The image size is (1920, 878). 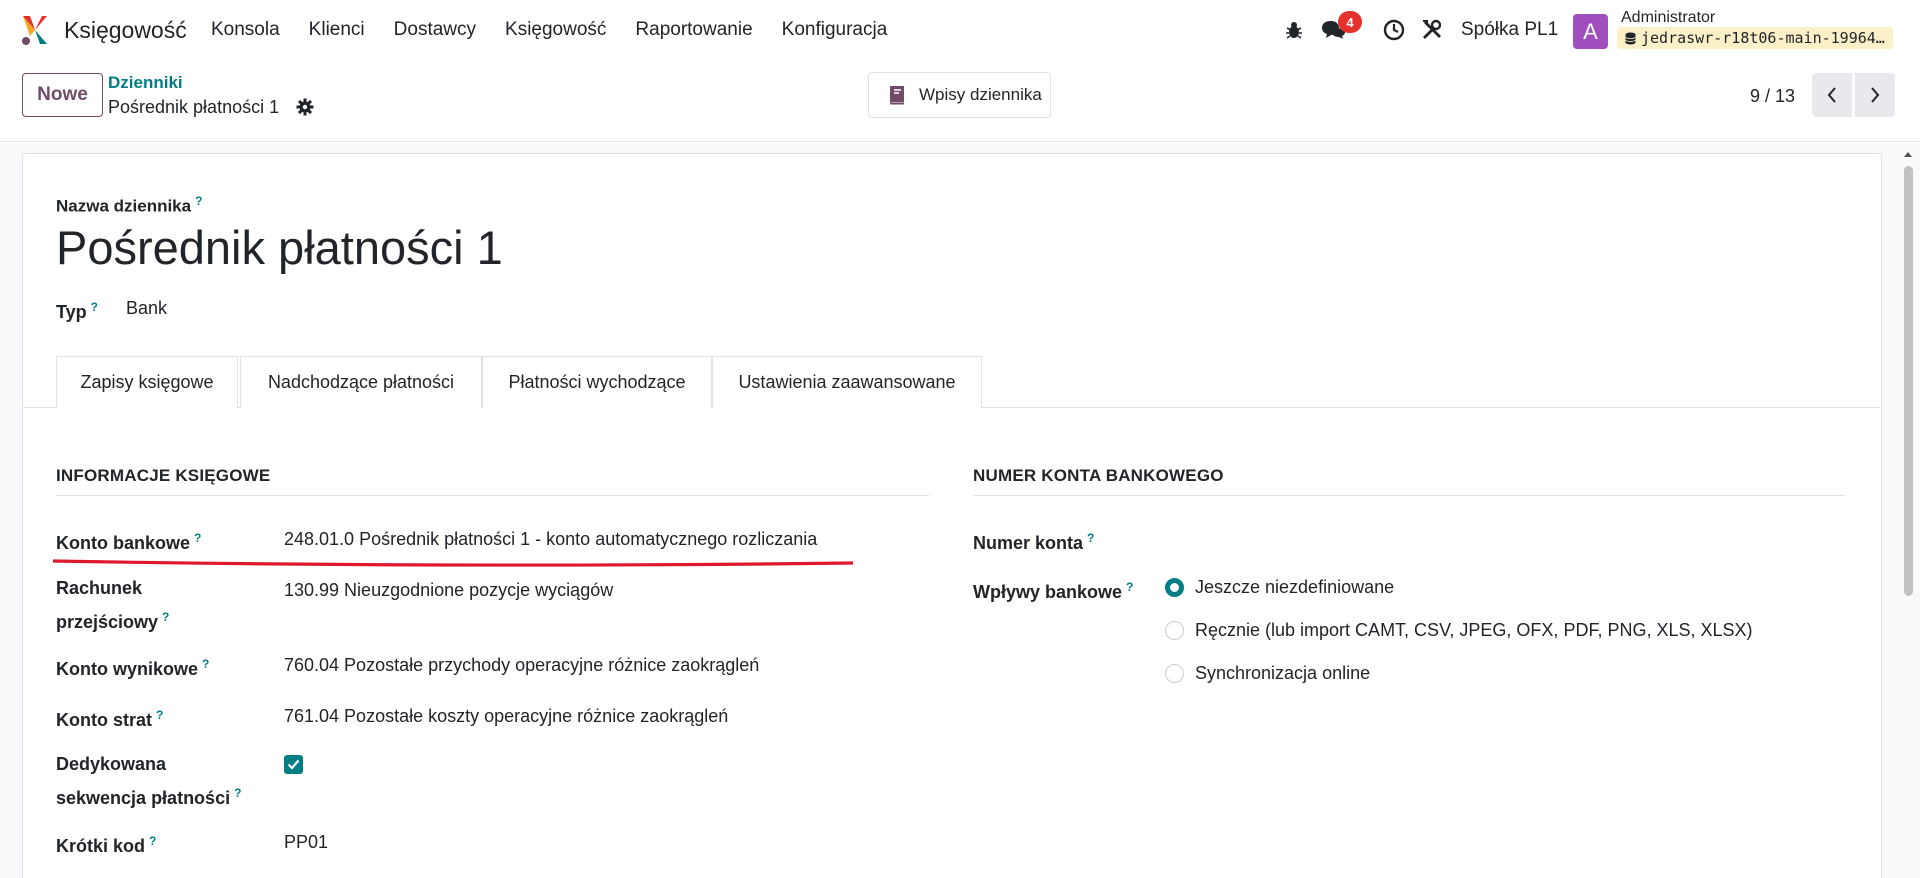 What do you see at coordinates (125, 30) in the screenshot?
I see `app-name: Księgowość` at bounding box center [125, 30].